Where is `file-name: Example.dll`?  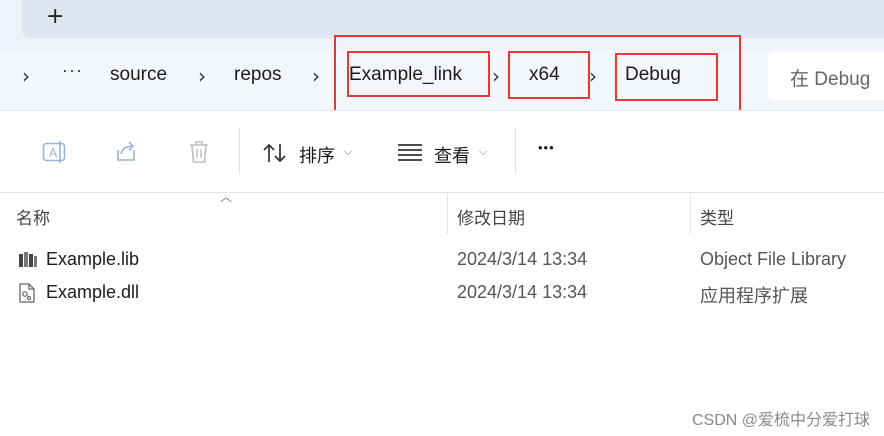 file-name: Example.dll is located at coordinates (93, 292).